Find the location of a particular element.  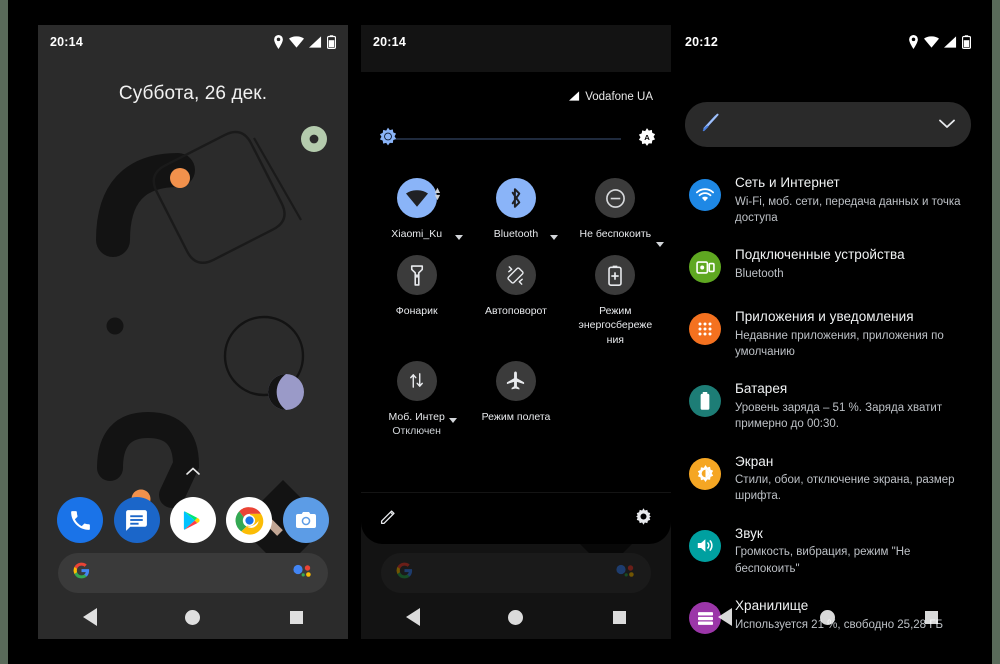

qs-tile-bluetooth: Bluetooth is located at coordinates (515, 207).